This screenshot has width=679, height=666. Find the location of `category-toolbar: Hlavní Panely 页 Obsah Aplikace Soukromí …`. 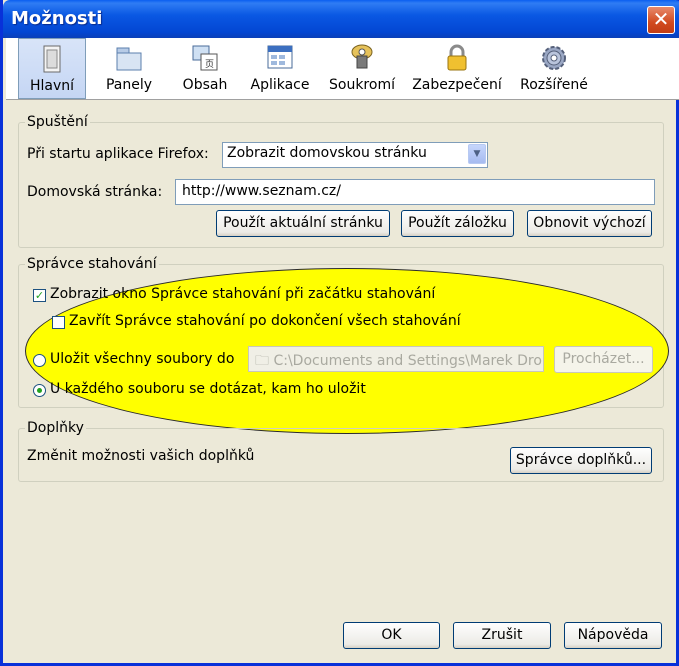

category-toolbar: Hlavní Panely 页 Obsah Aplikace Soukromí … is located at coordinates (342, 69).